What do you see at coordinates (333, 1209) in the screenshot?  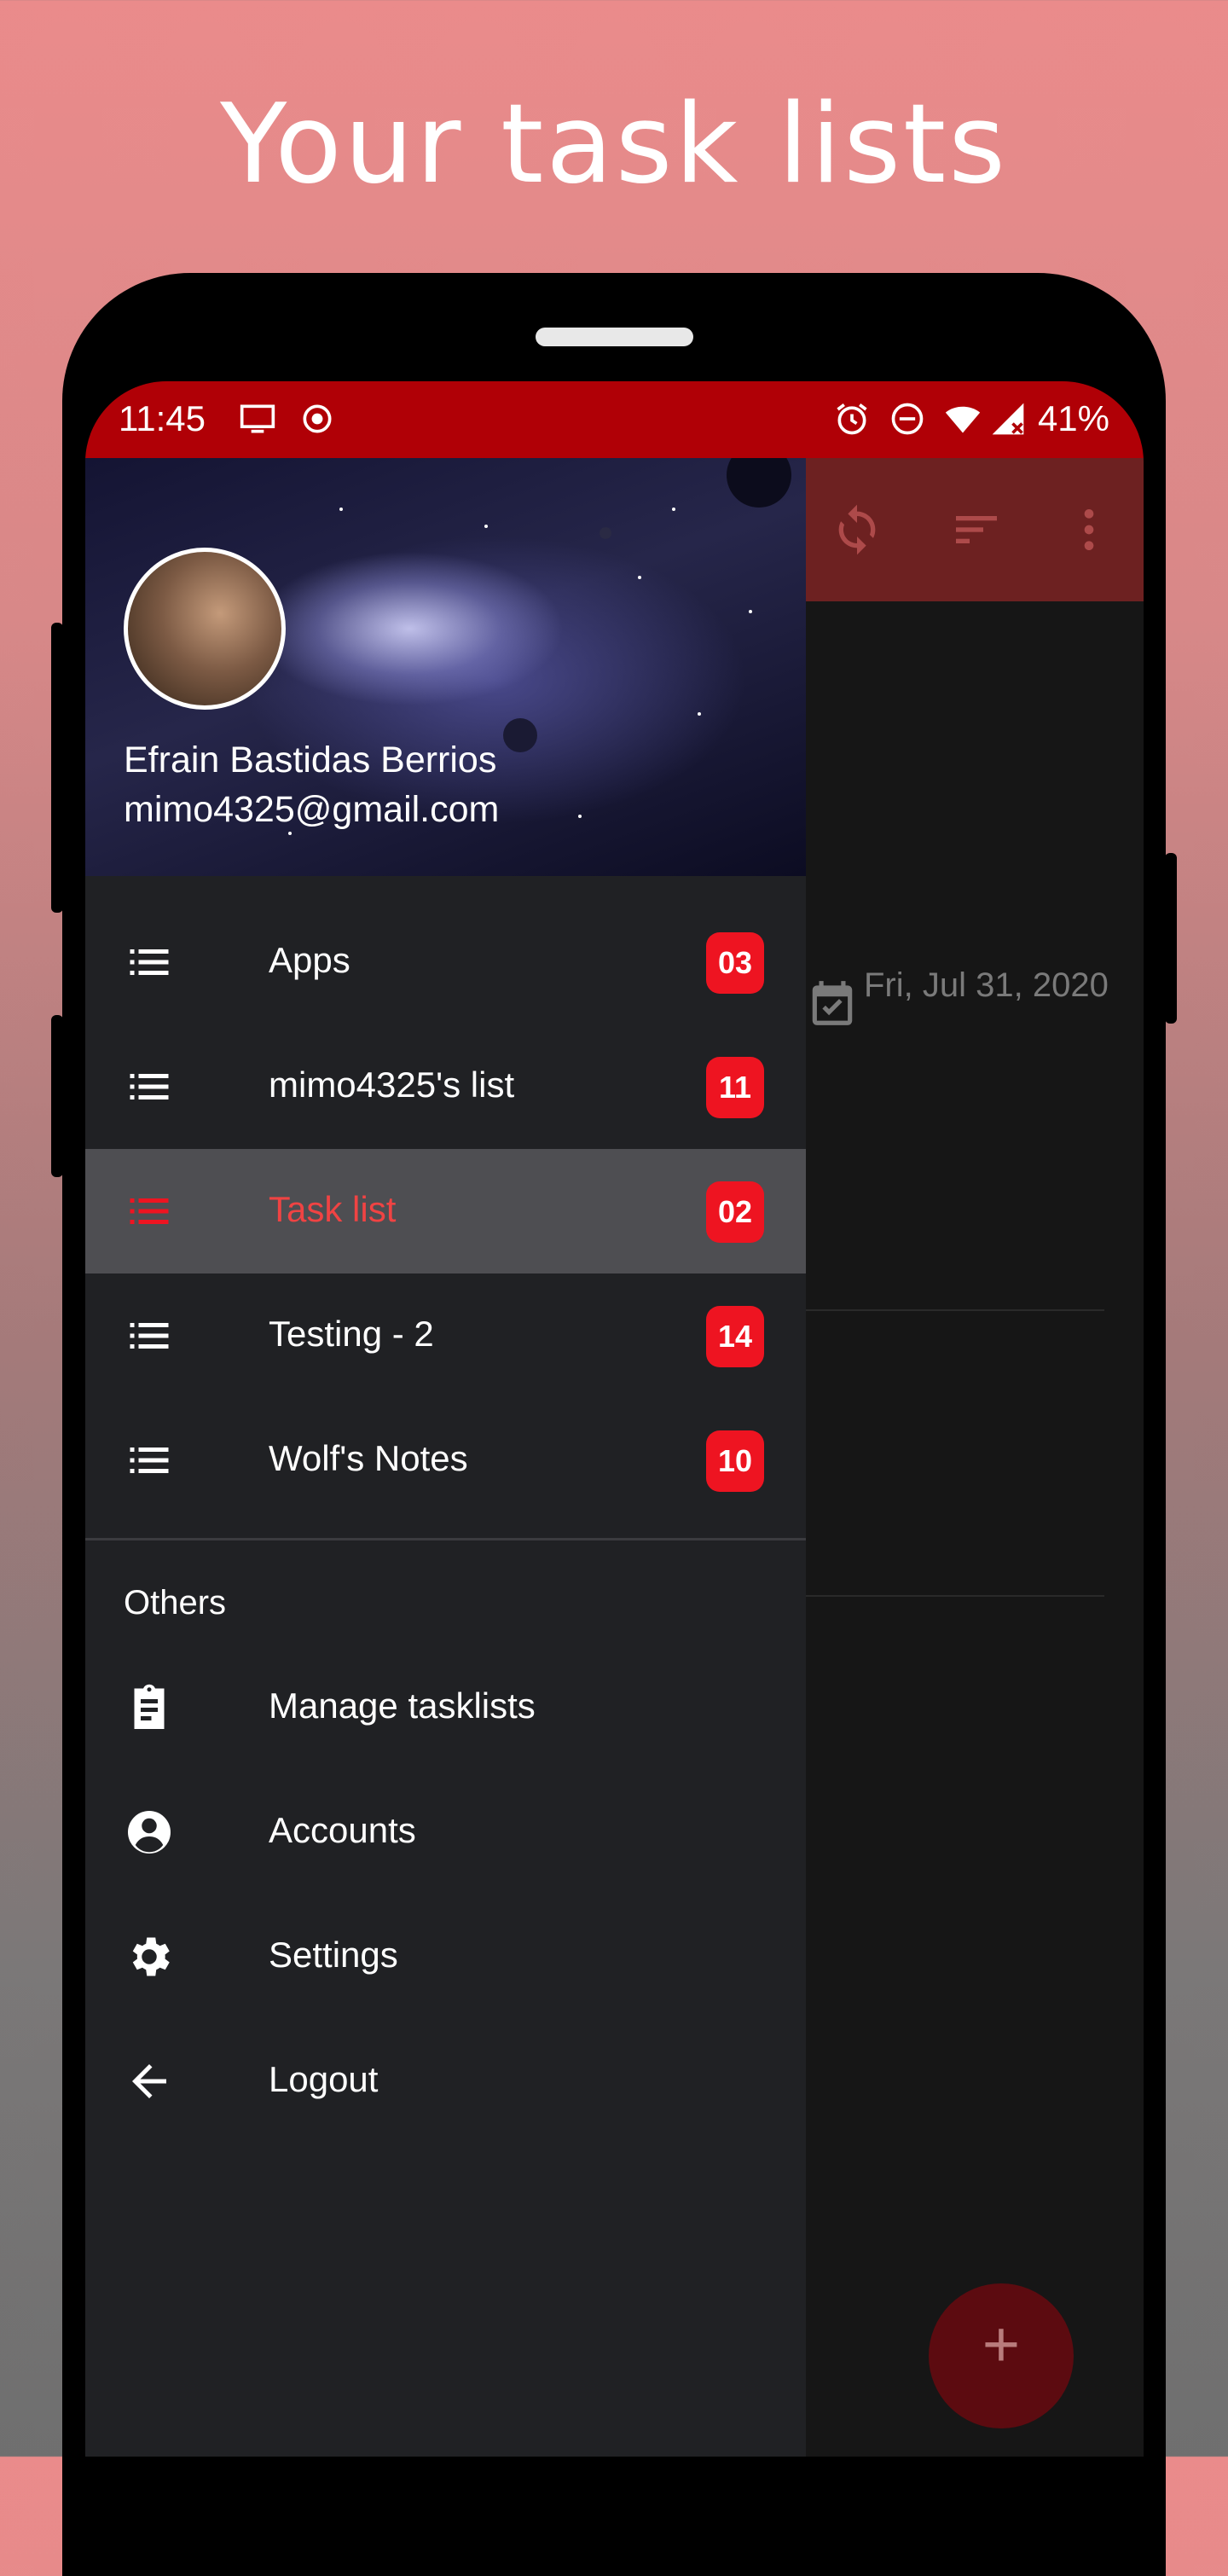 I see `drawer-list-label: Task list` at bounding box center [333, 1209].